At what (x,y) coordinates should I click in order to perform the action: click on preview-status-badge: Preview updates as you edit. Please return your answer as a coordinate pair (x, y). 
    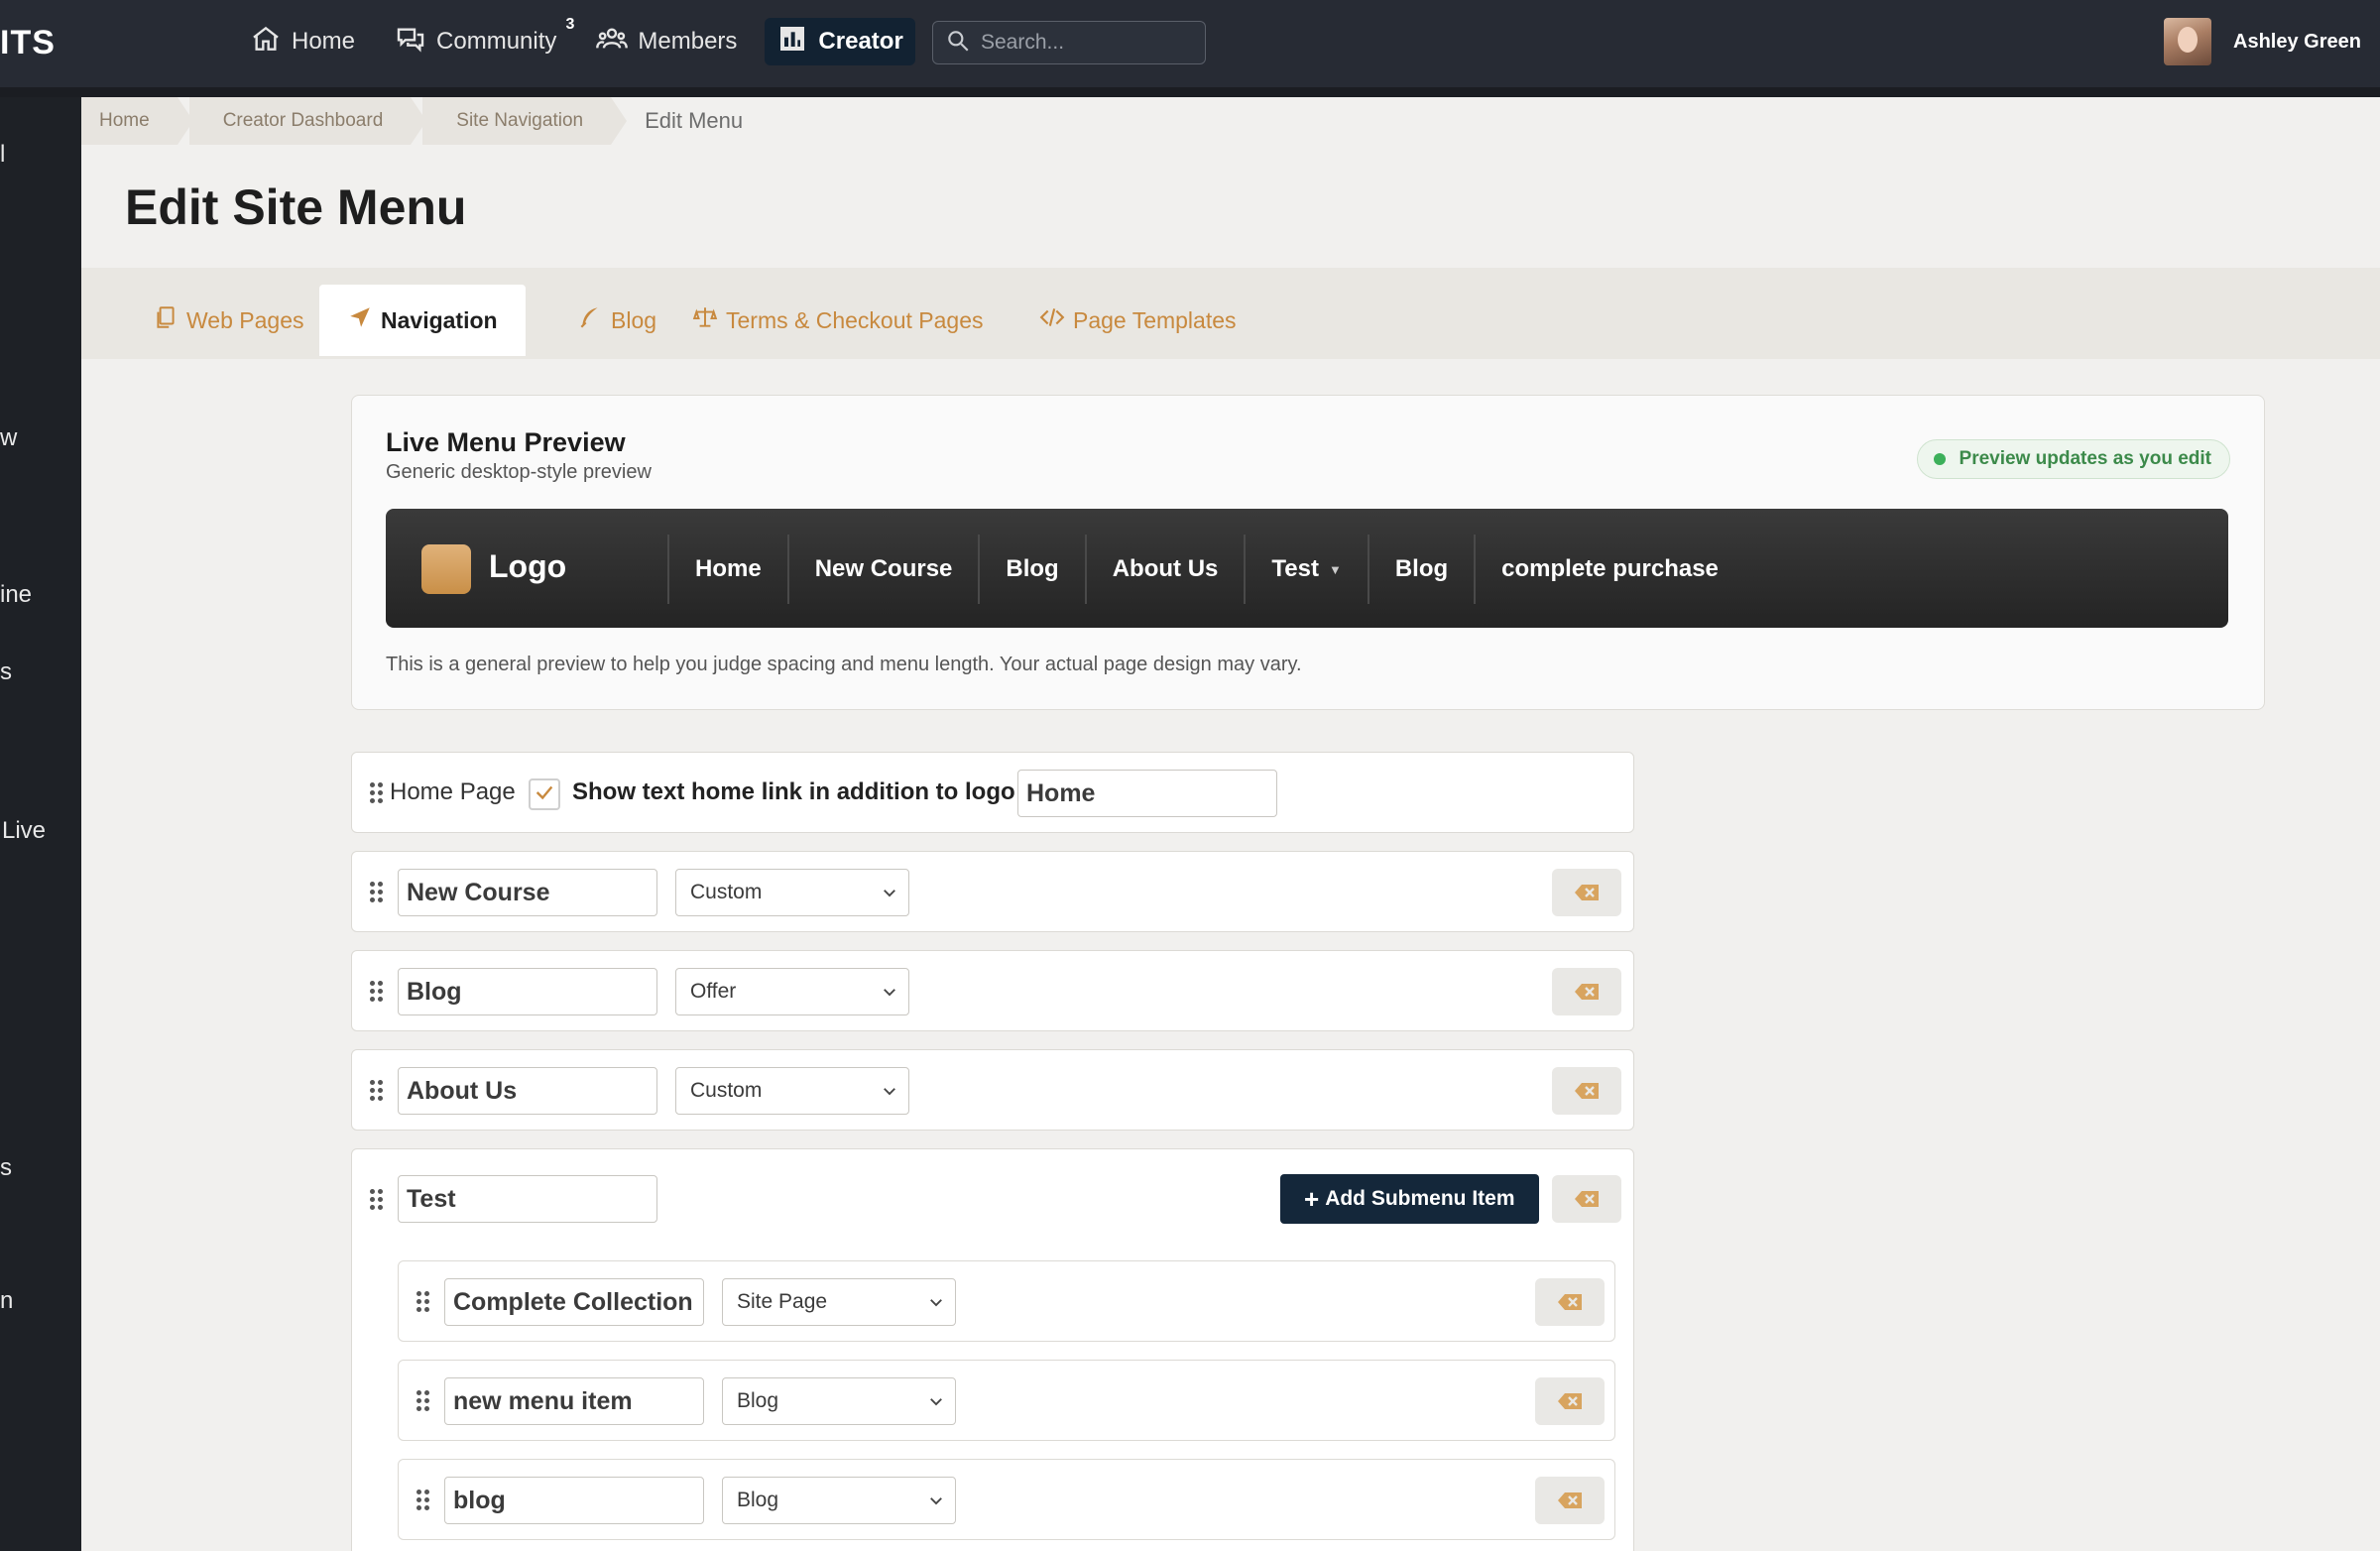
    Looking at the image, I should click on (2073, 459).